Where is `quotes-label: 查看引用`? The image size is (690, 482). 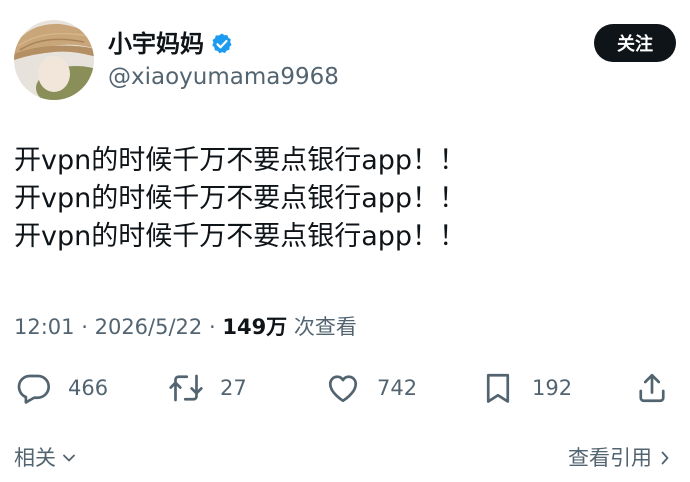 quotes-label: 查看引用 is located at coordinates (610, 458).